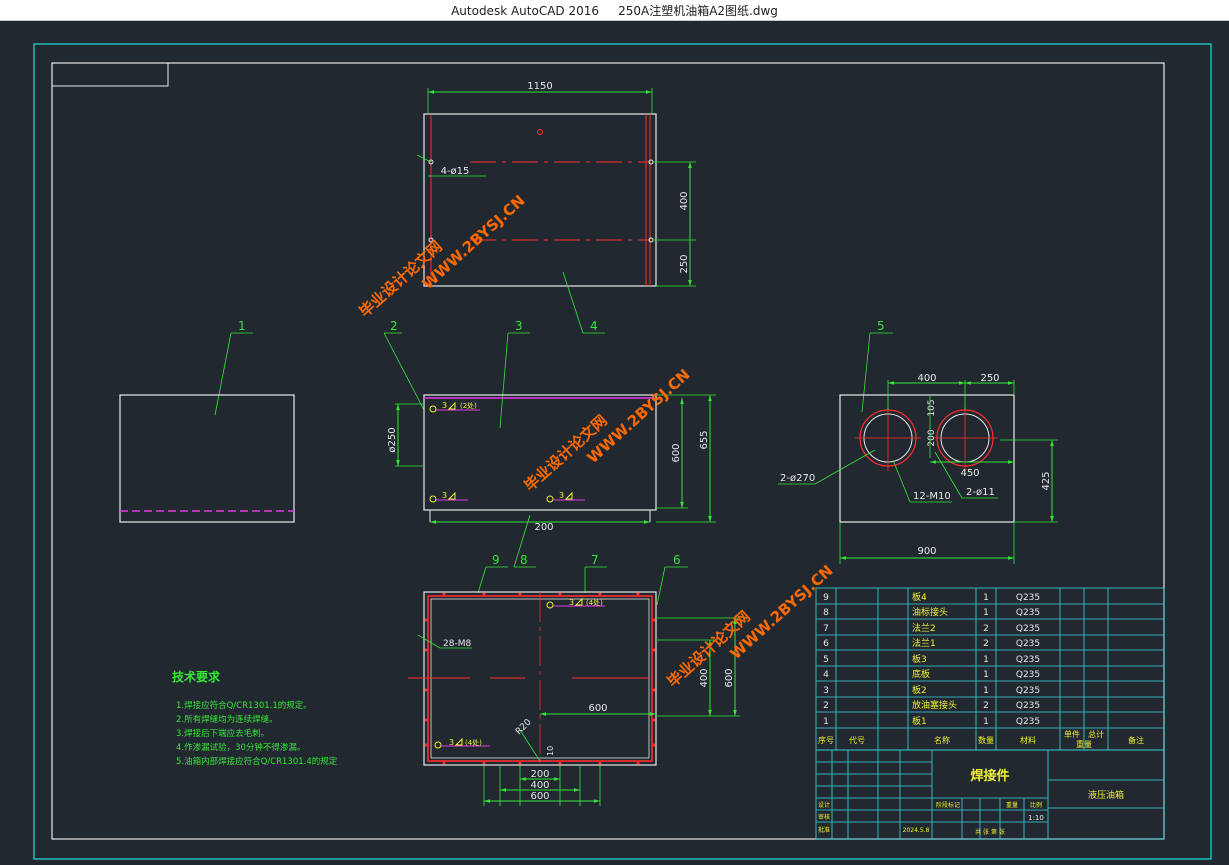  Describe the element at coordinates (826, 691) in the screenshot. I see `svg-text: 3` at that location.